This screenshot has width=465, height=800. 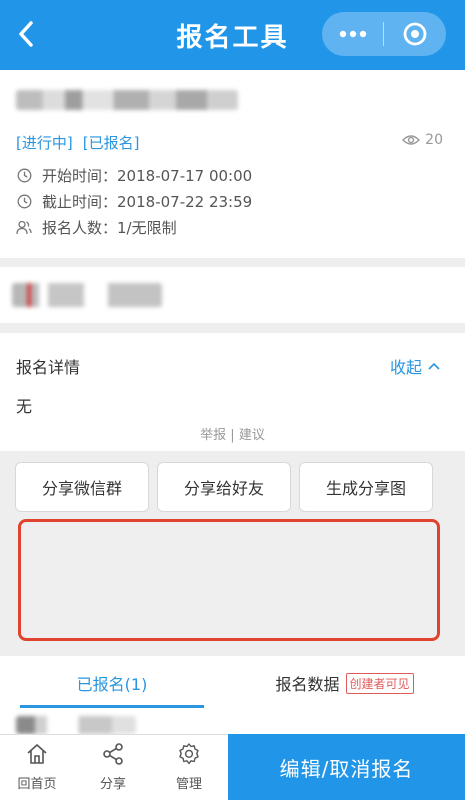 What do you see at coordinates (48, 367) in the screenshot?
I see `detail-title: 报名详情` at bounding box center [48, 367].